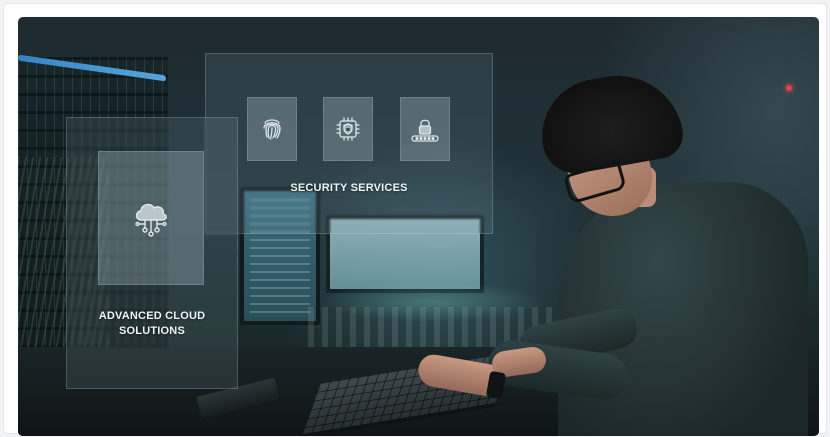 This screenshot has height=437, width=830. I want to click on chip-shield-icon, so click(348, 129).